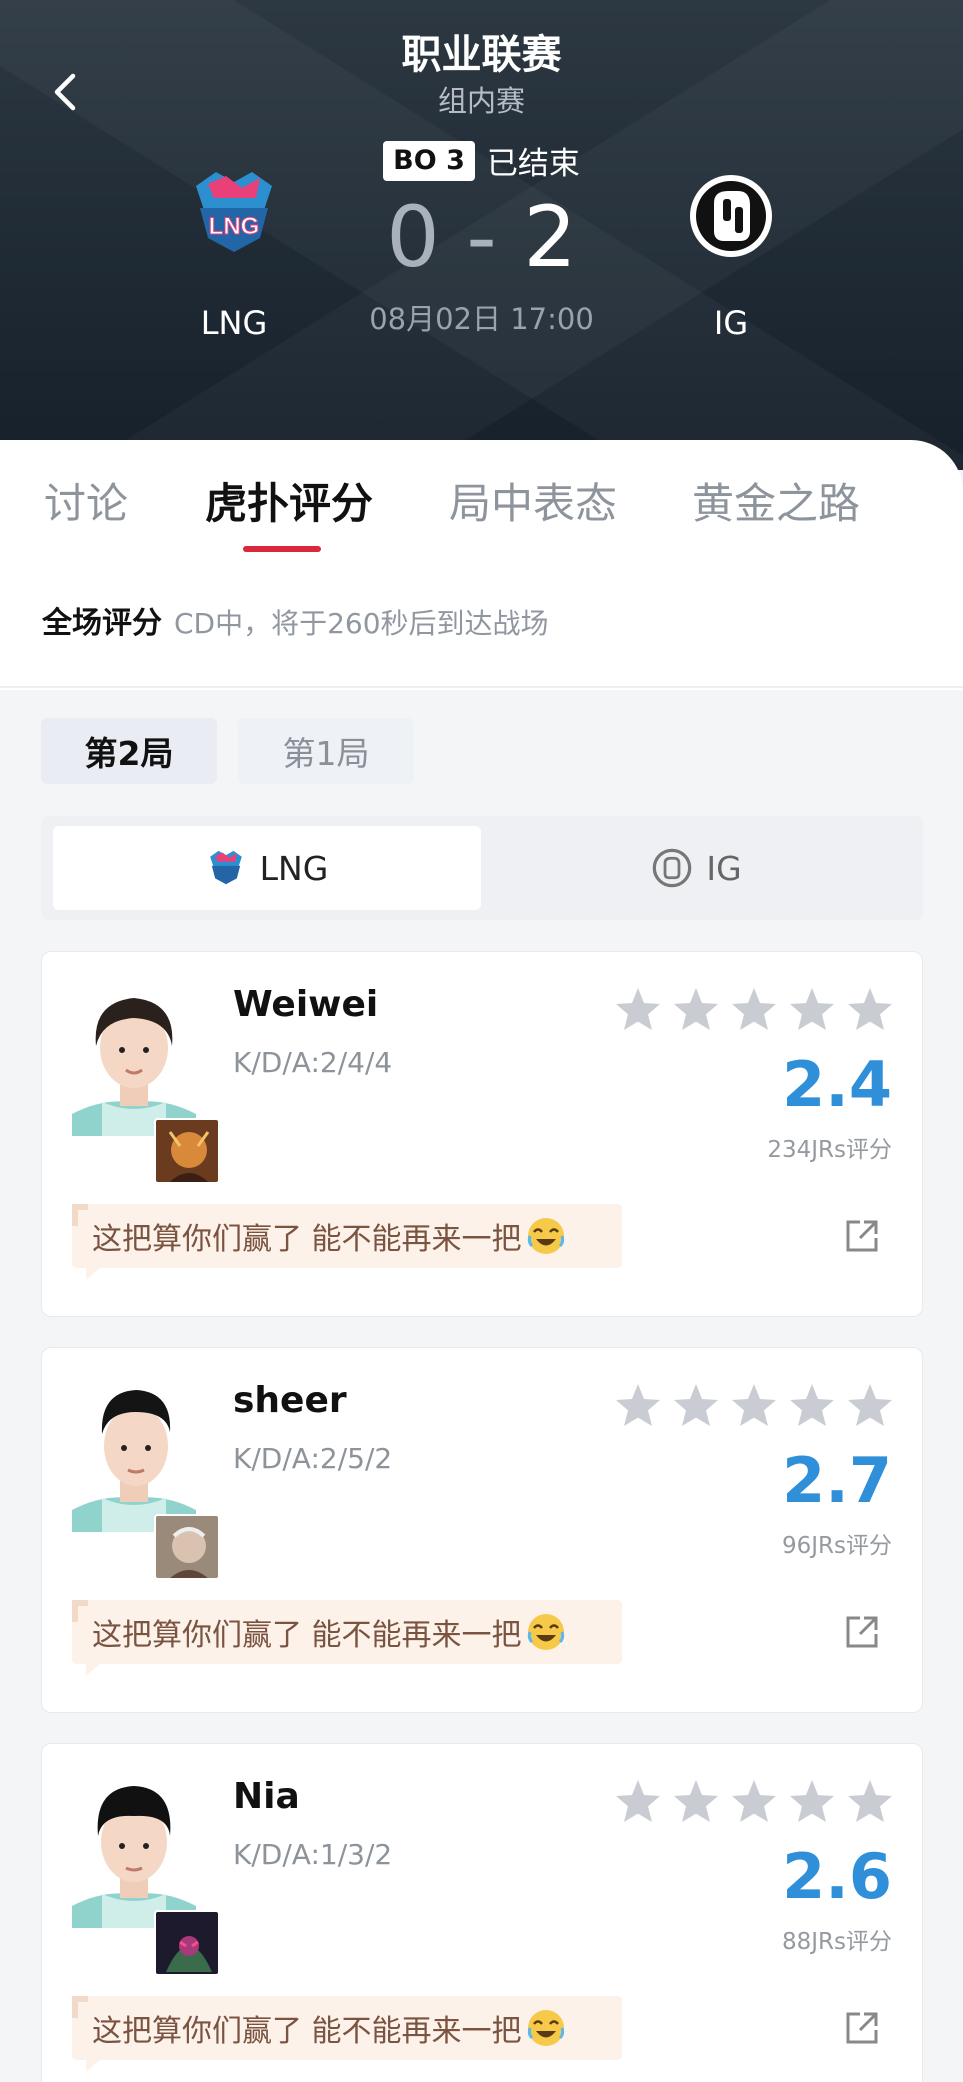 This screenshot has width=963, height=2082. I want to click on league-title: 职业联赛, so click(481, 55).